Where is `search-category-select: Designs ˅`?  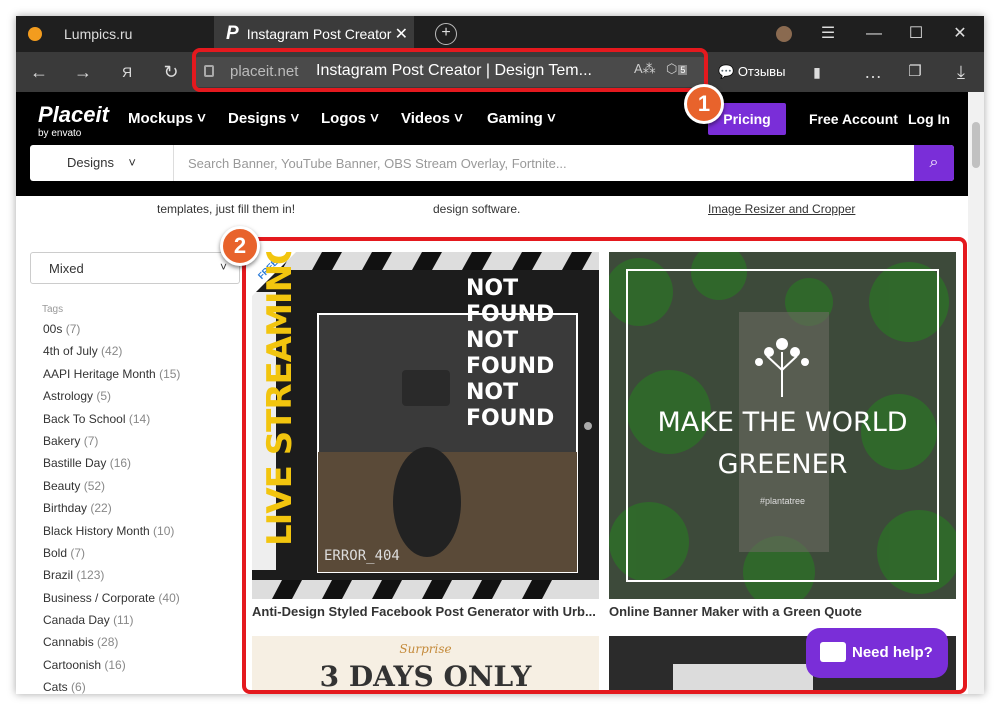
search-category-select: Designs ˅ is located at coordinates (102, 163).